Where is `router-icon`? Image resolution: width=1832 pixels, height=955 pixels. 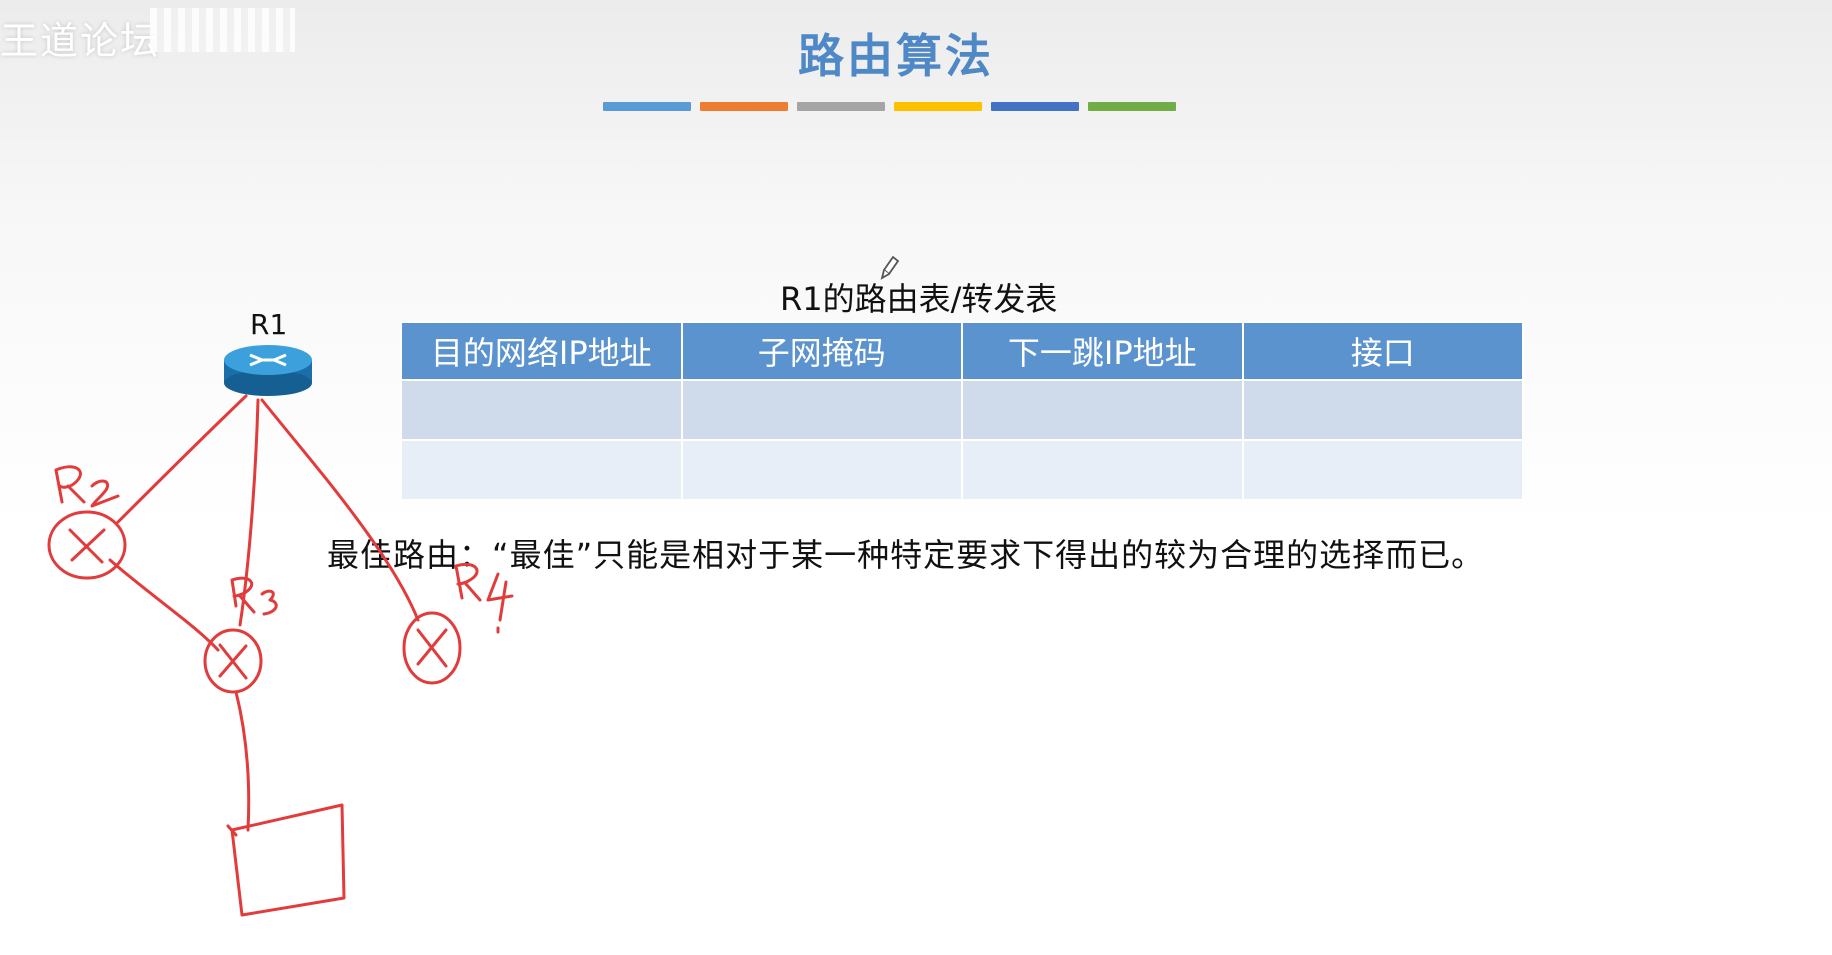
router-icon is located at coordinates (268, 370).